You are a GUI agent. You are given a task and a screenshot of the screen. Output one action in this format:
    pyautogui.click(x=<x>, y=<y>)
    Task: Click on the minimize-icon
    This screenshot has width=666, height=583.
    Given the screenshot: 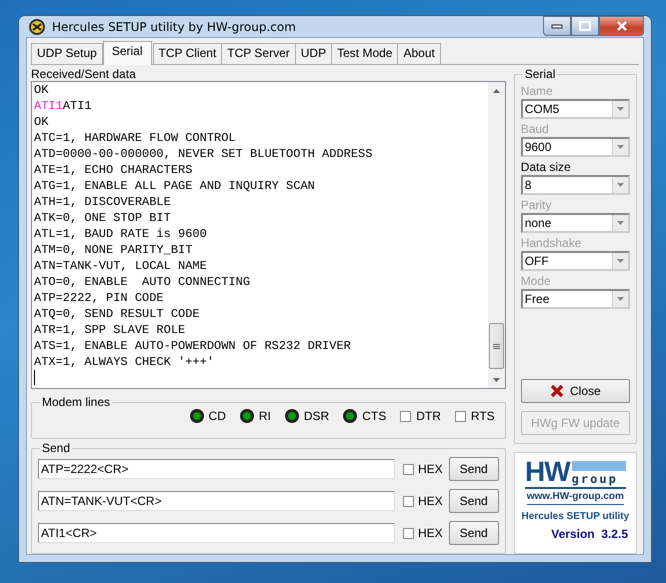 What is the action you would take?
    pyautogui.click(x=557, y=26)
    